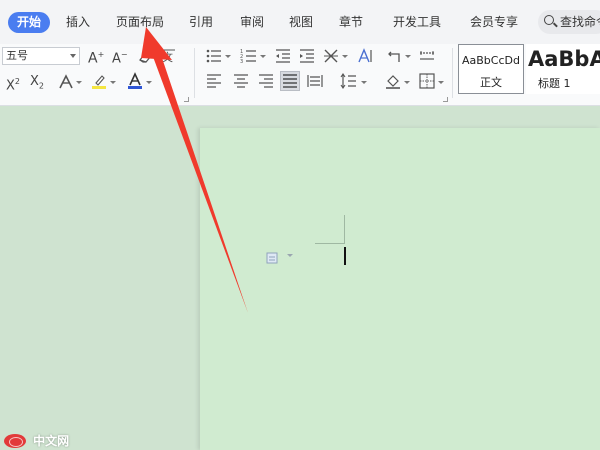 This screenshot has height=450, width=600. Describe the element at coordinates (417, 22) in the screenshot. I see `tab-developer: 开发工具` at that location.